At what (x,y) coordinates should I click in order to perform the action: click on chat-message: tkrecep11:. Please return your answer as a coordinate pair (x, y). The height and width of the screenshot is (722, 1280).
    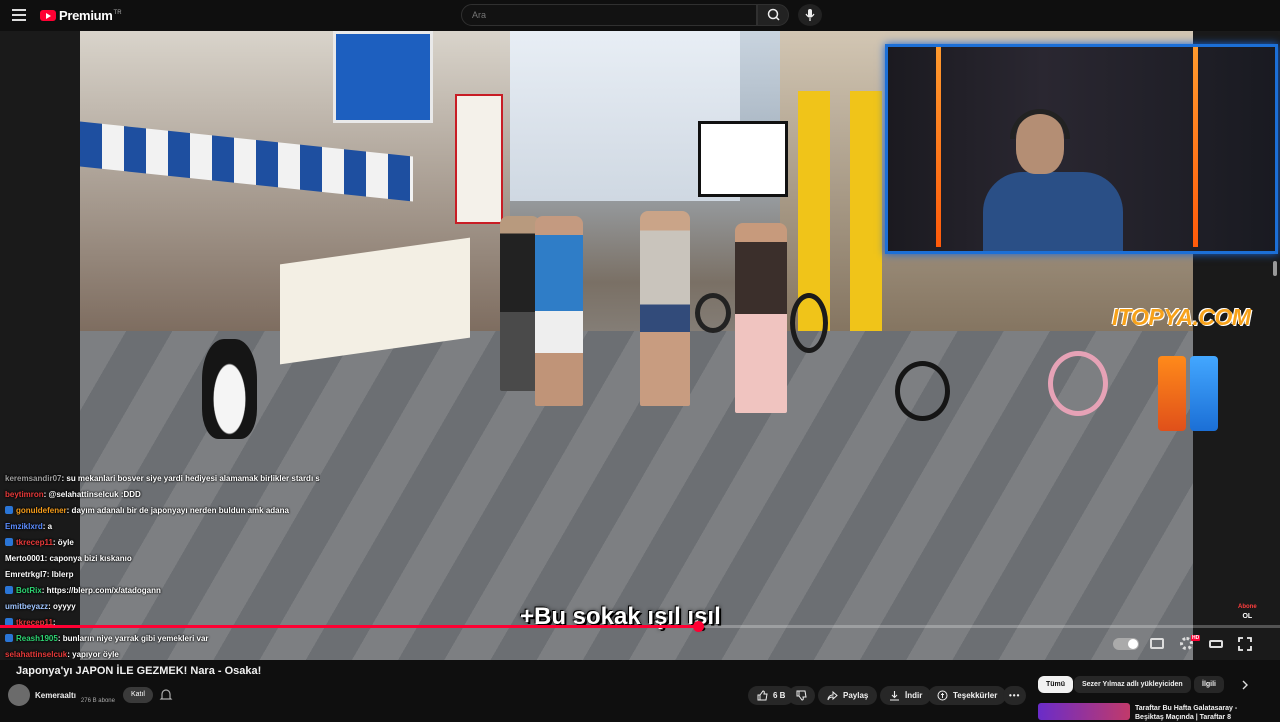
    Looking at the image, I should click on (160, 623).